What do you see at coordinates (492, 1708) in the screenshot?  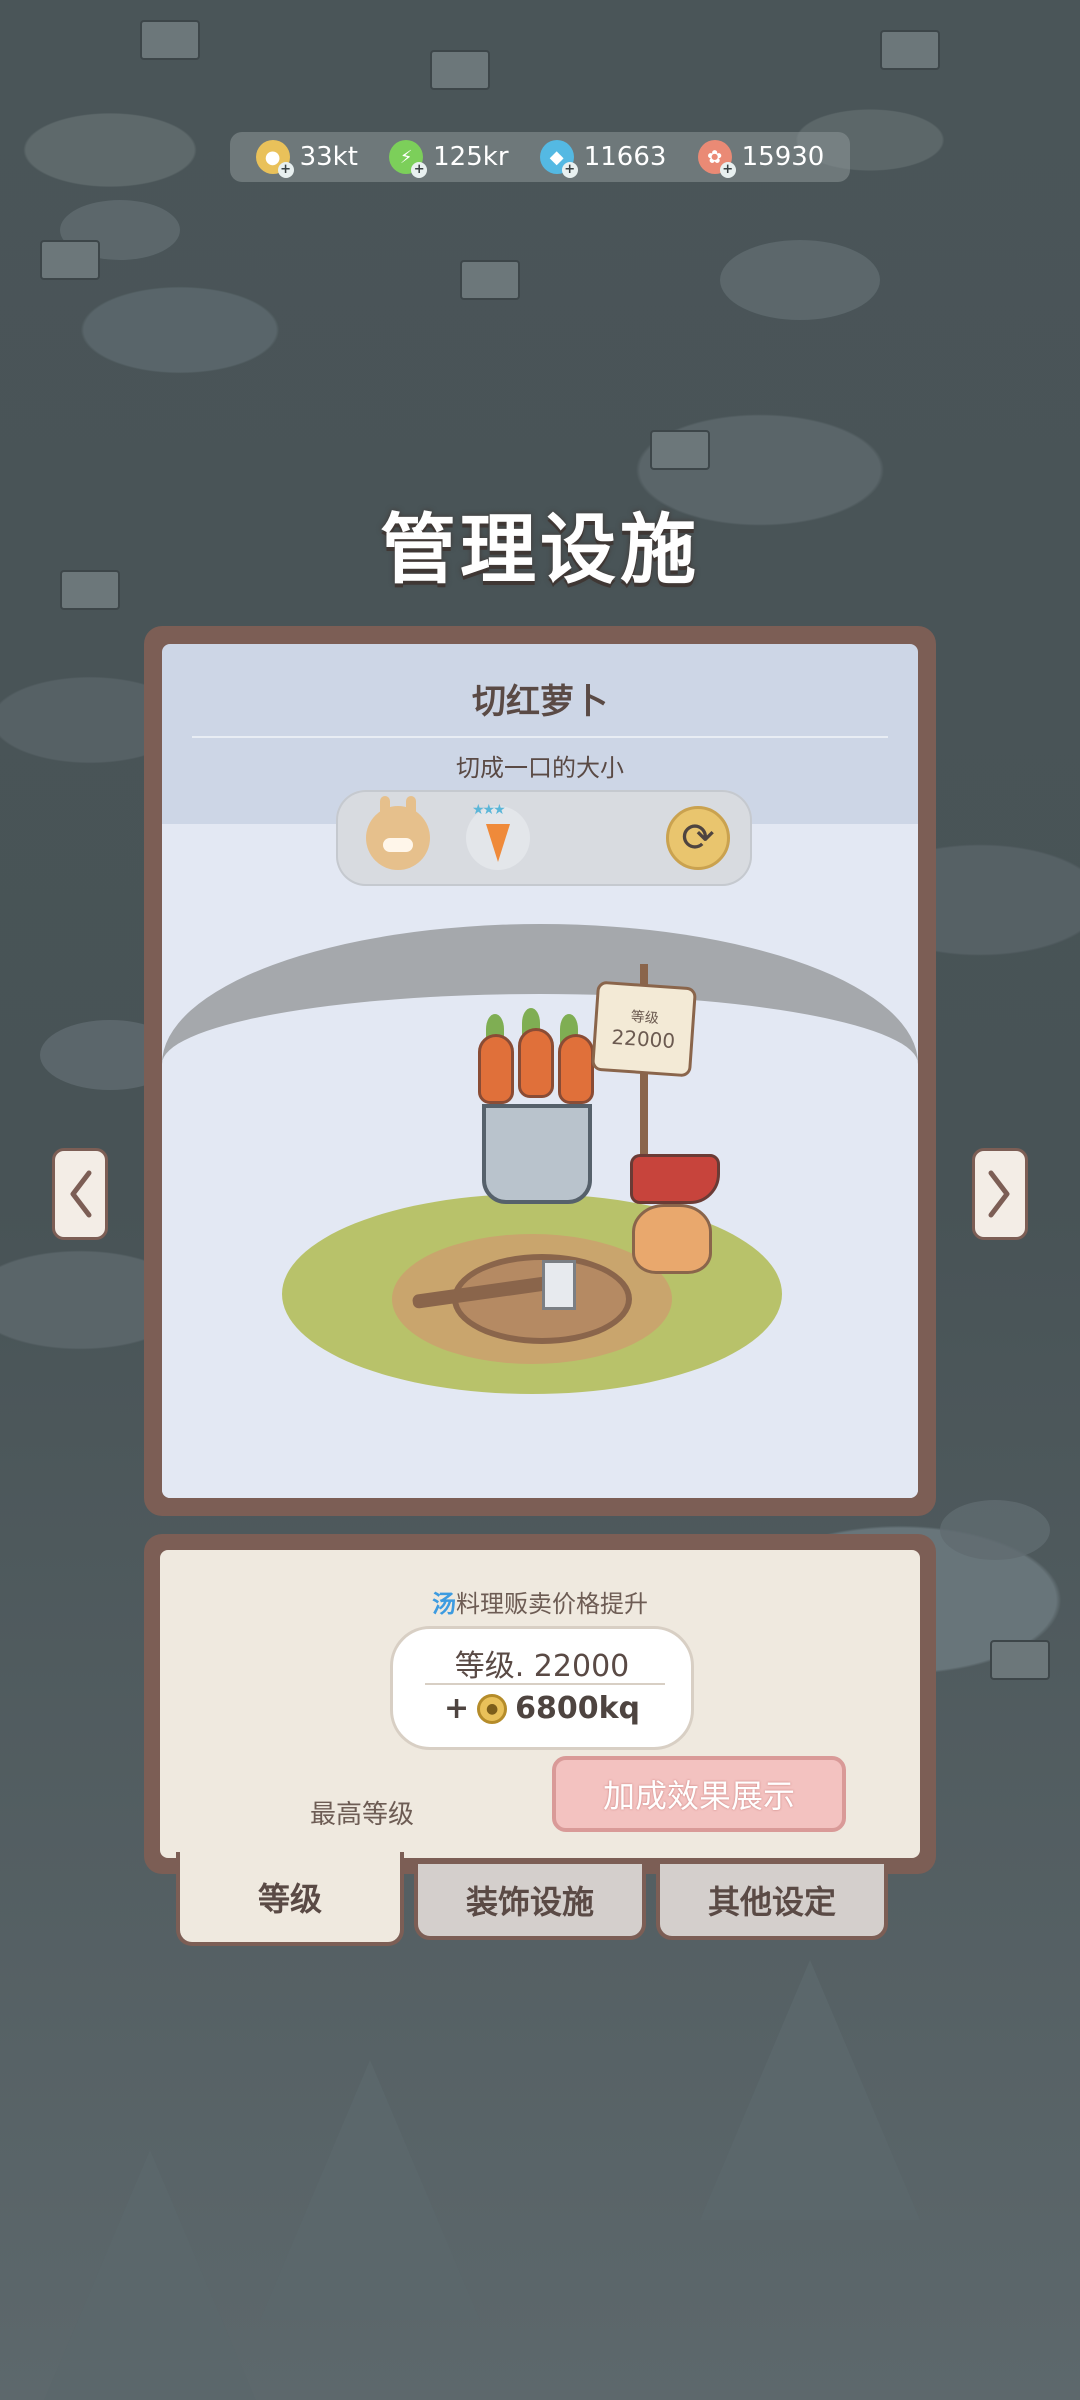 I see `coin-icon: ●` at bounding box center [492, 1708].